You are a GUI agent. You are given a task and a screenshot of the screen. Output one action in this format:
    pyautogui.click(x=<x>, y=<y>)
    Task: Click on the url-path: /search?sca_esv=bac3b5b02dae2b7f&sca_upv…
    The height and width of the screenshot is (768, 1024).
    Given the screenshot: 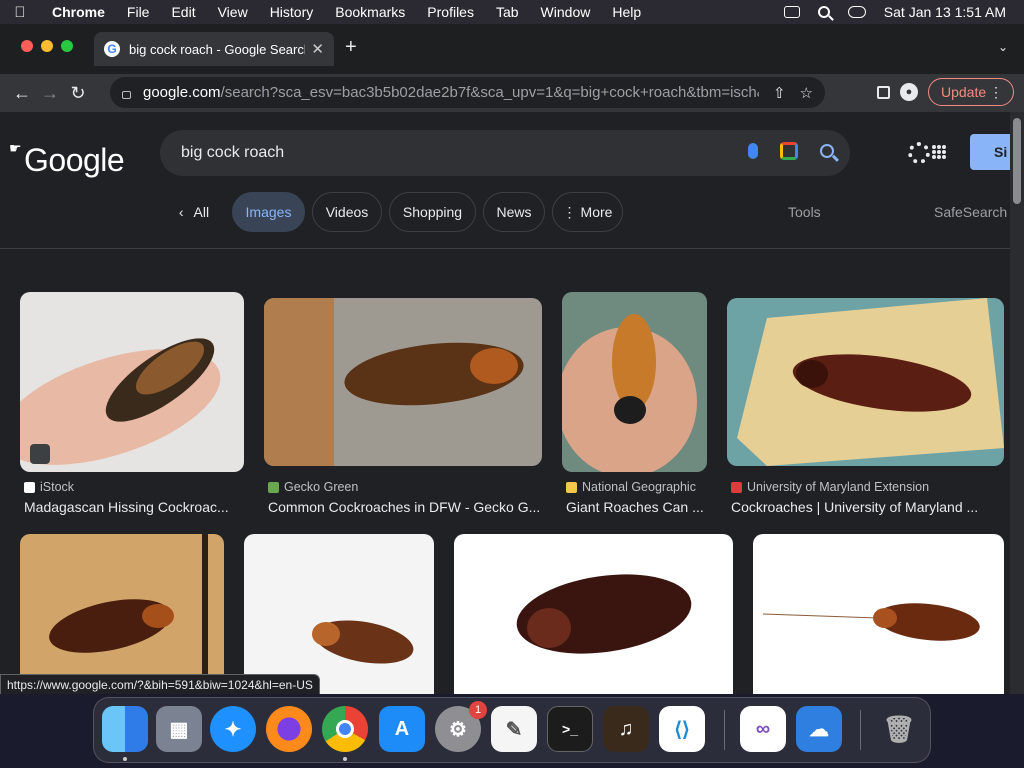 What is the action you would take?
    pyautogui.click(x=489, y=92)
    